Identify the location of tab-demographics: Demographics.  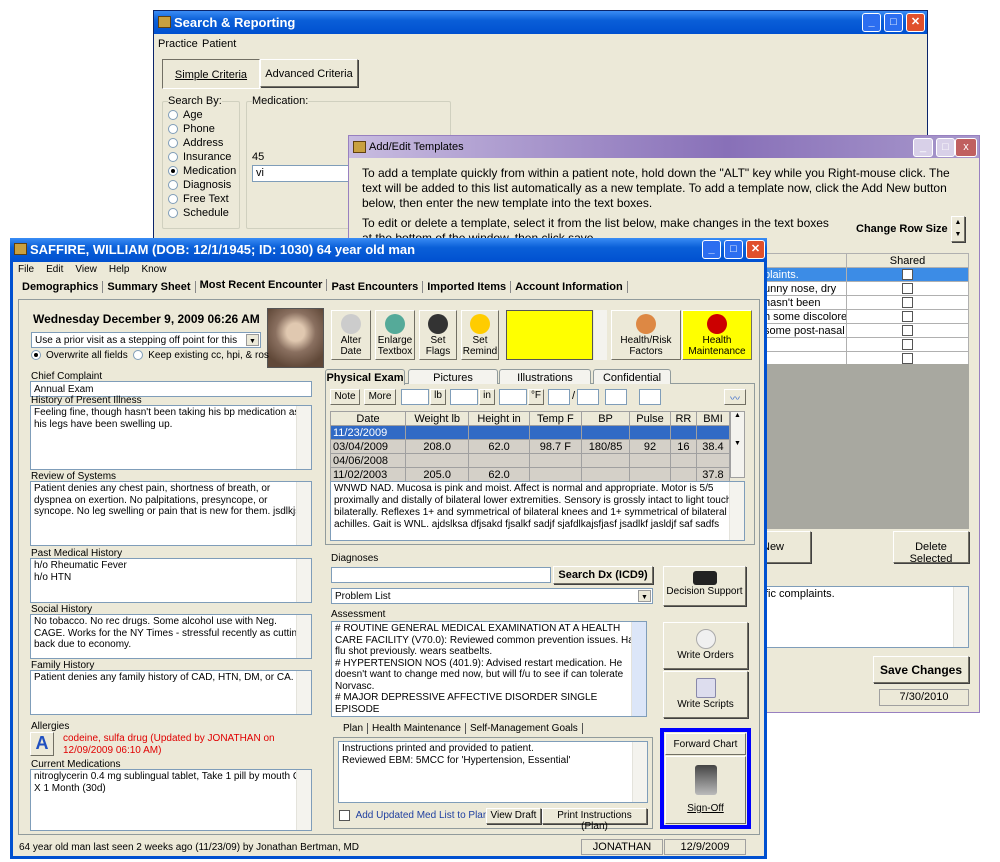
(61, 287).